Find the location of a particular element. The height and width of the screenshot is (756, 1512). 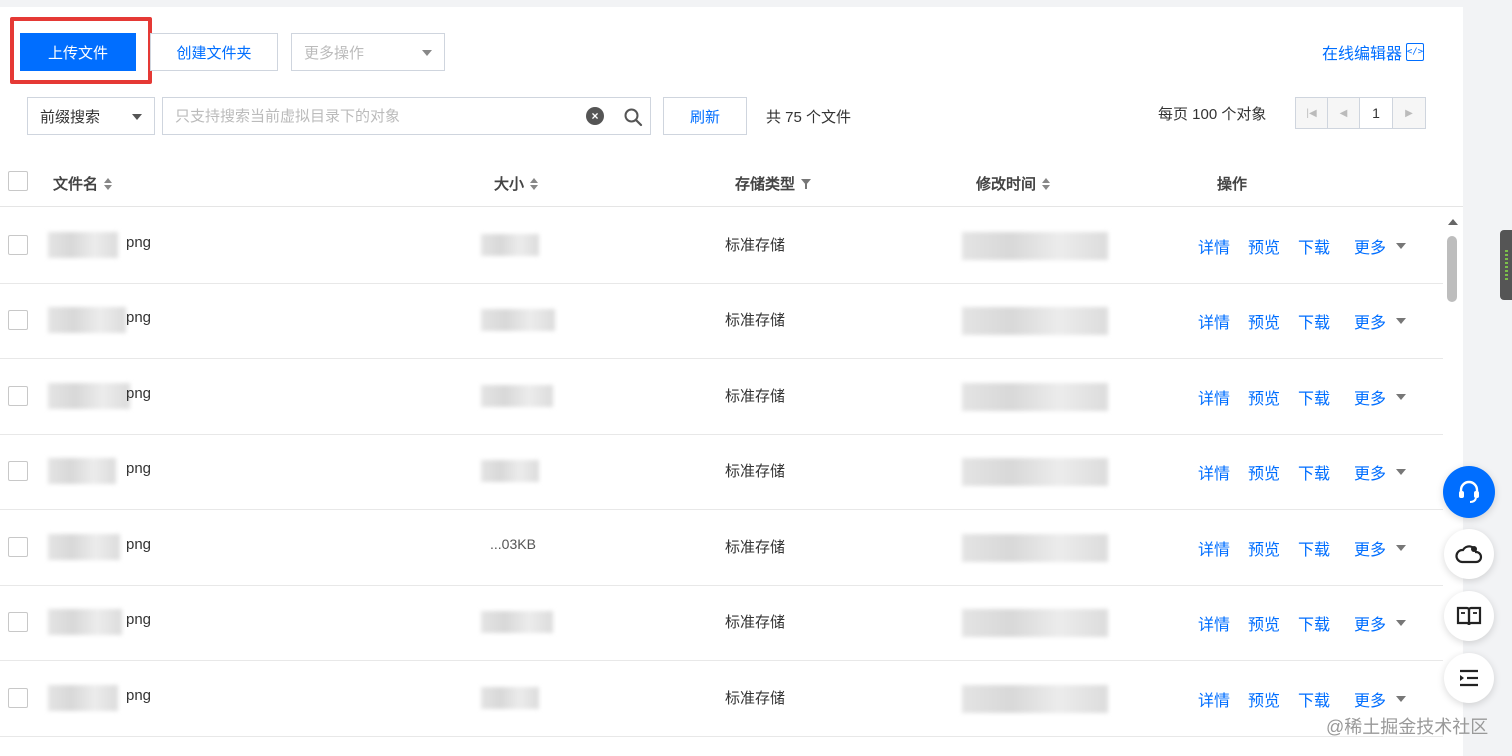

file-size-redacted is located at coordinates (510, 698).